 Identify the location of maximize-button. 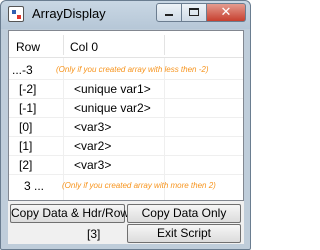
(194, 12).